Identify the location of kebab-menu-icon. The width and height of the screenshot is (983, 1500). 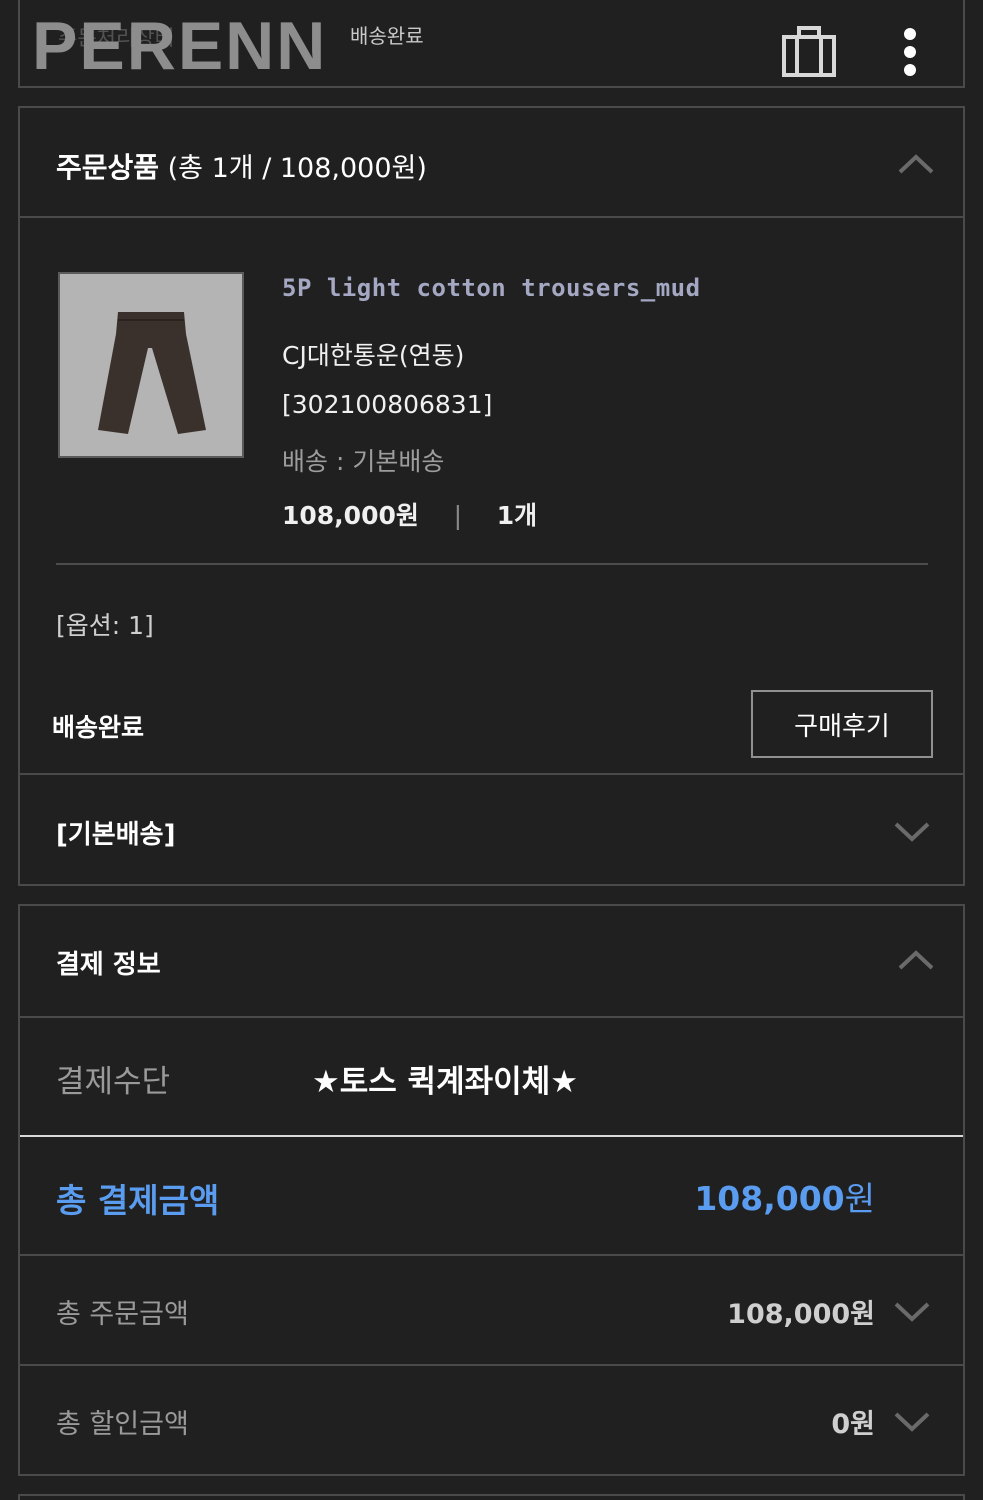
(911, 52).